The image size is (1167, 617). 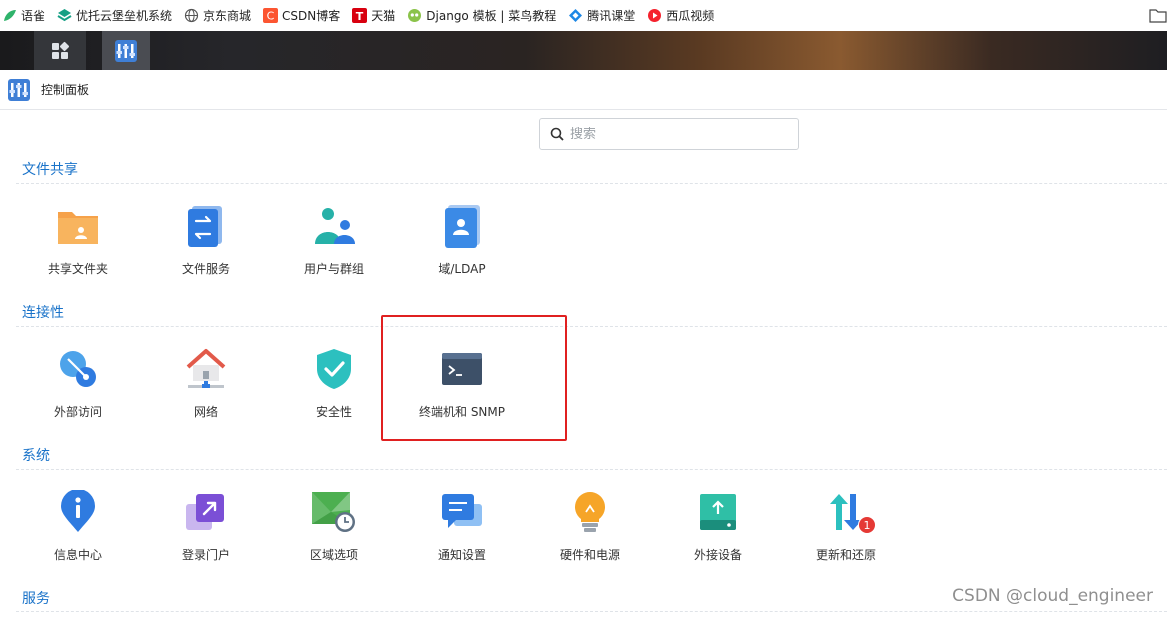 What do you see at coordinates (717, 555) in the screenshot?
I see `item-label: 外接设备` at bounding box center [717, 555].